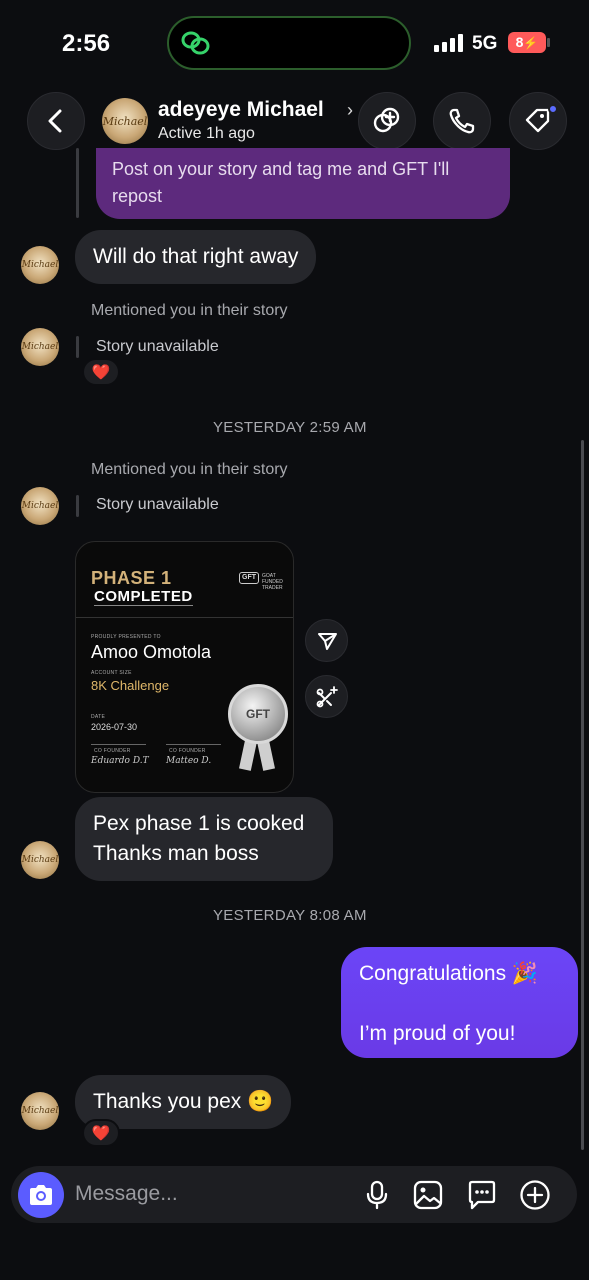 Image resolution: width=589 pixels, height=1280 pixels. I want to click on cert-date: 2026-07-30, so click(114, 727).